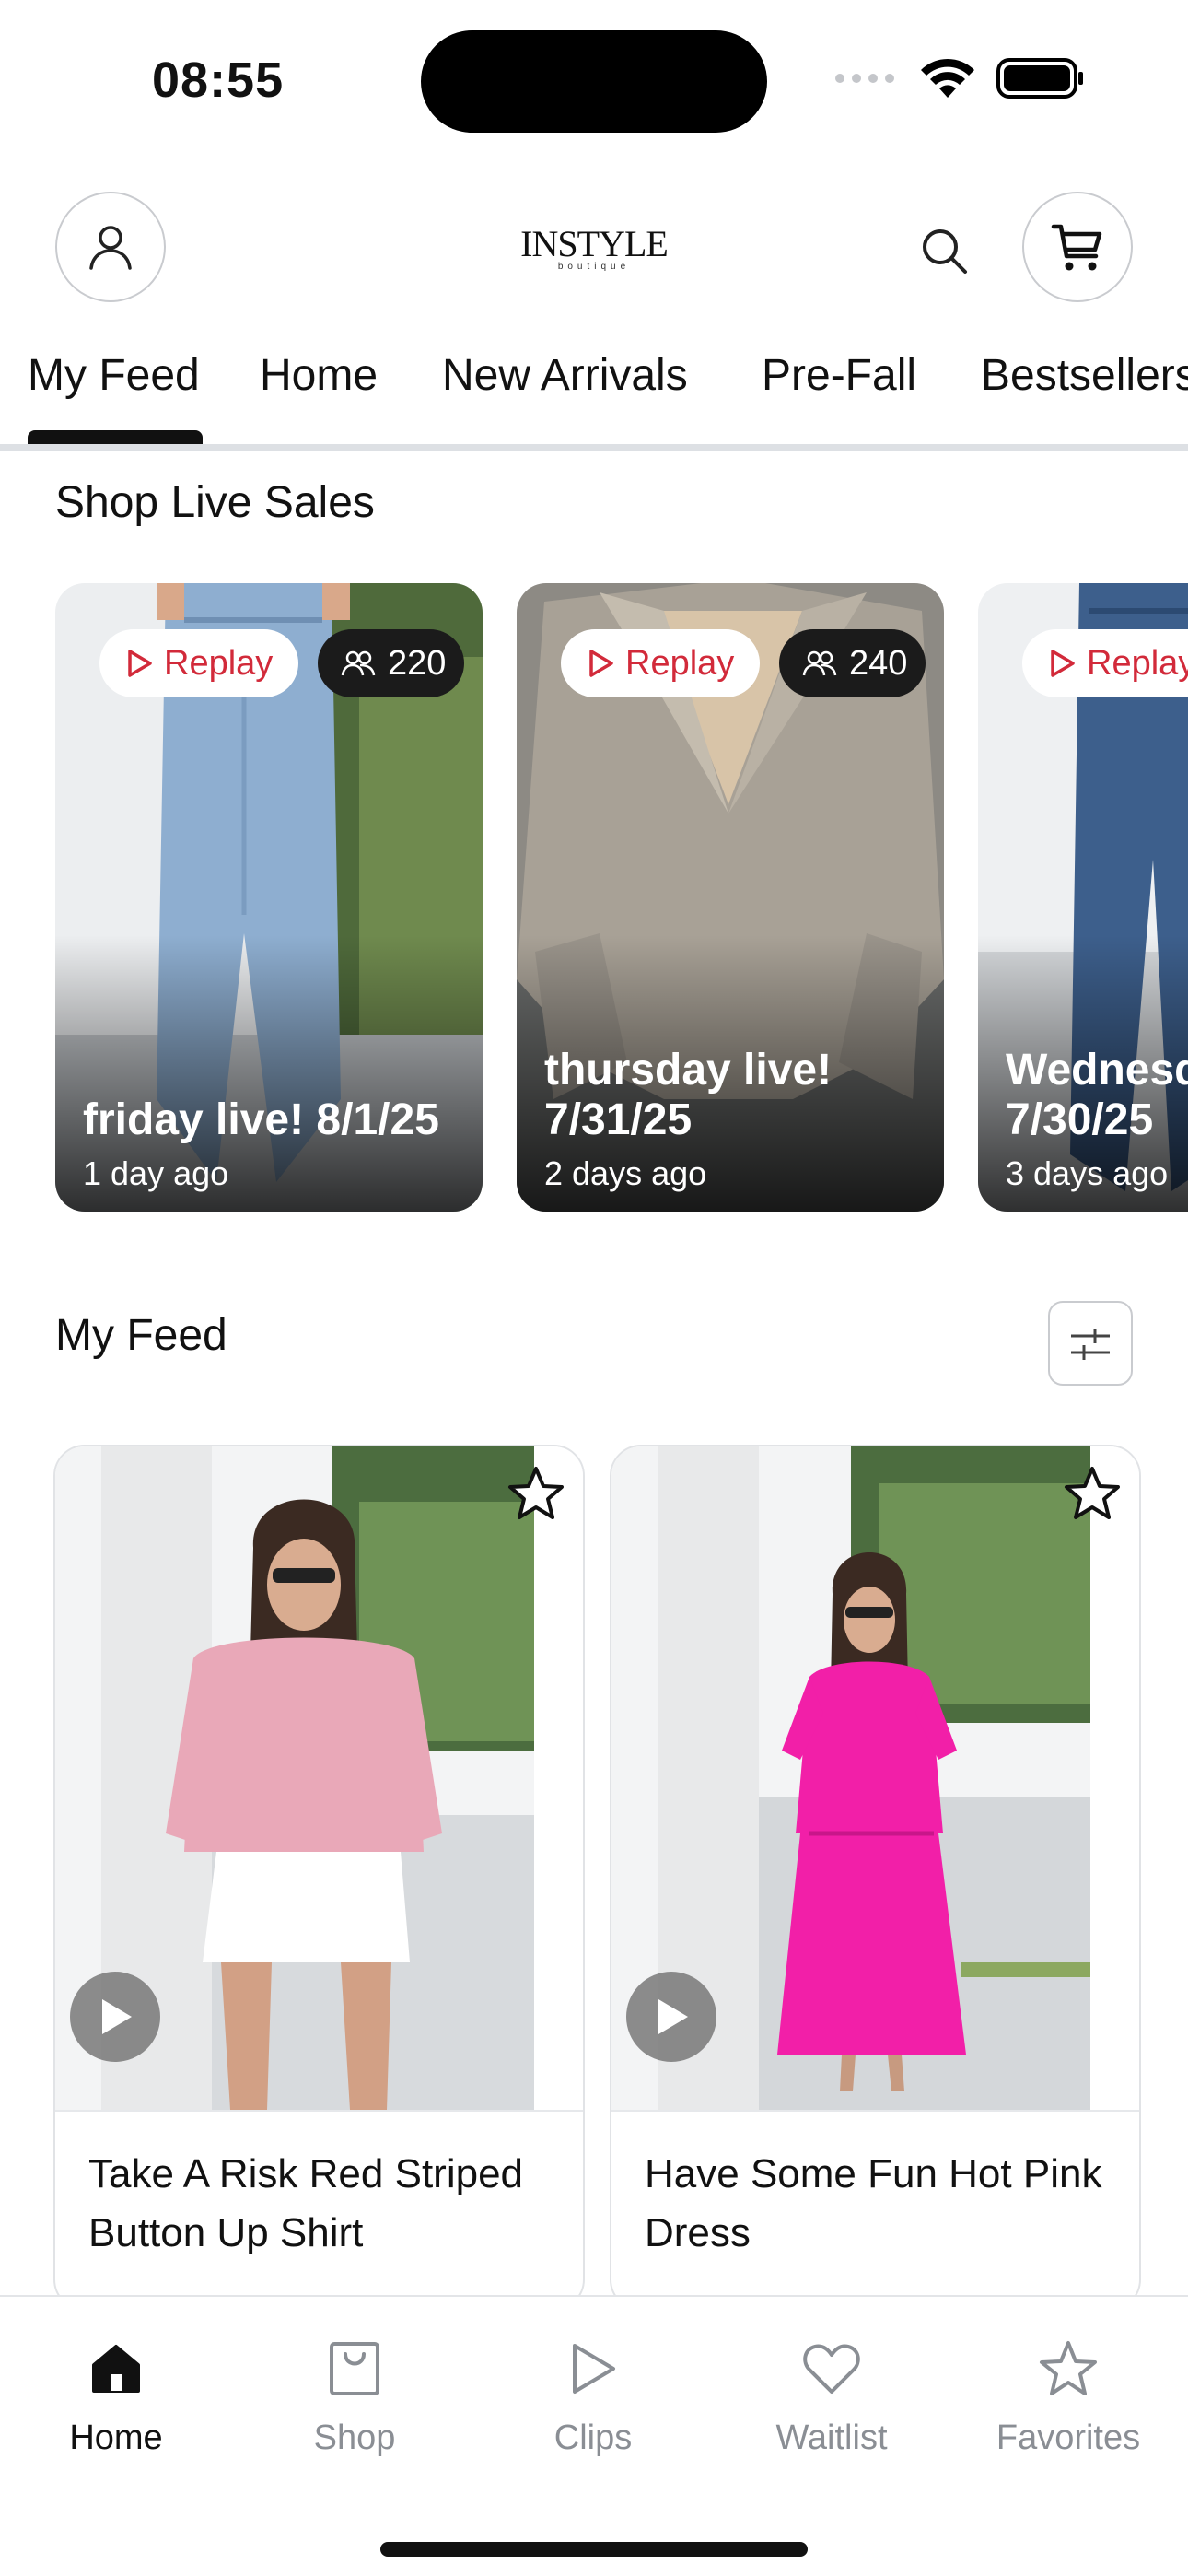 The height and width of the screenshot is (2576, 1188). I want to click on star-icon, so click(1068, 2368).